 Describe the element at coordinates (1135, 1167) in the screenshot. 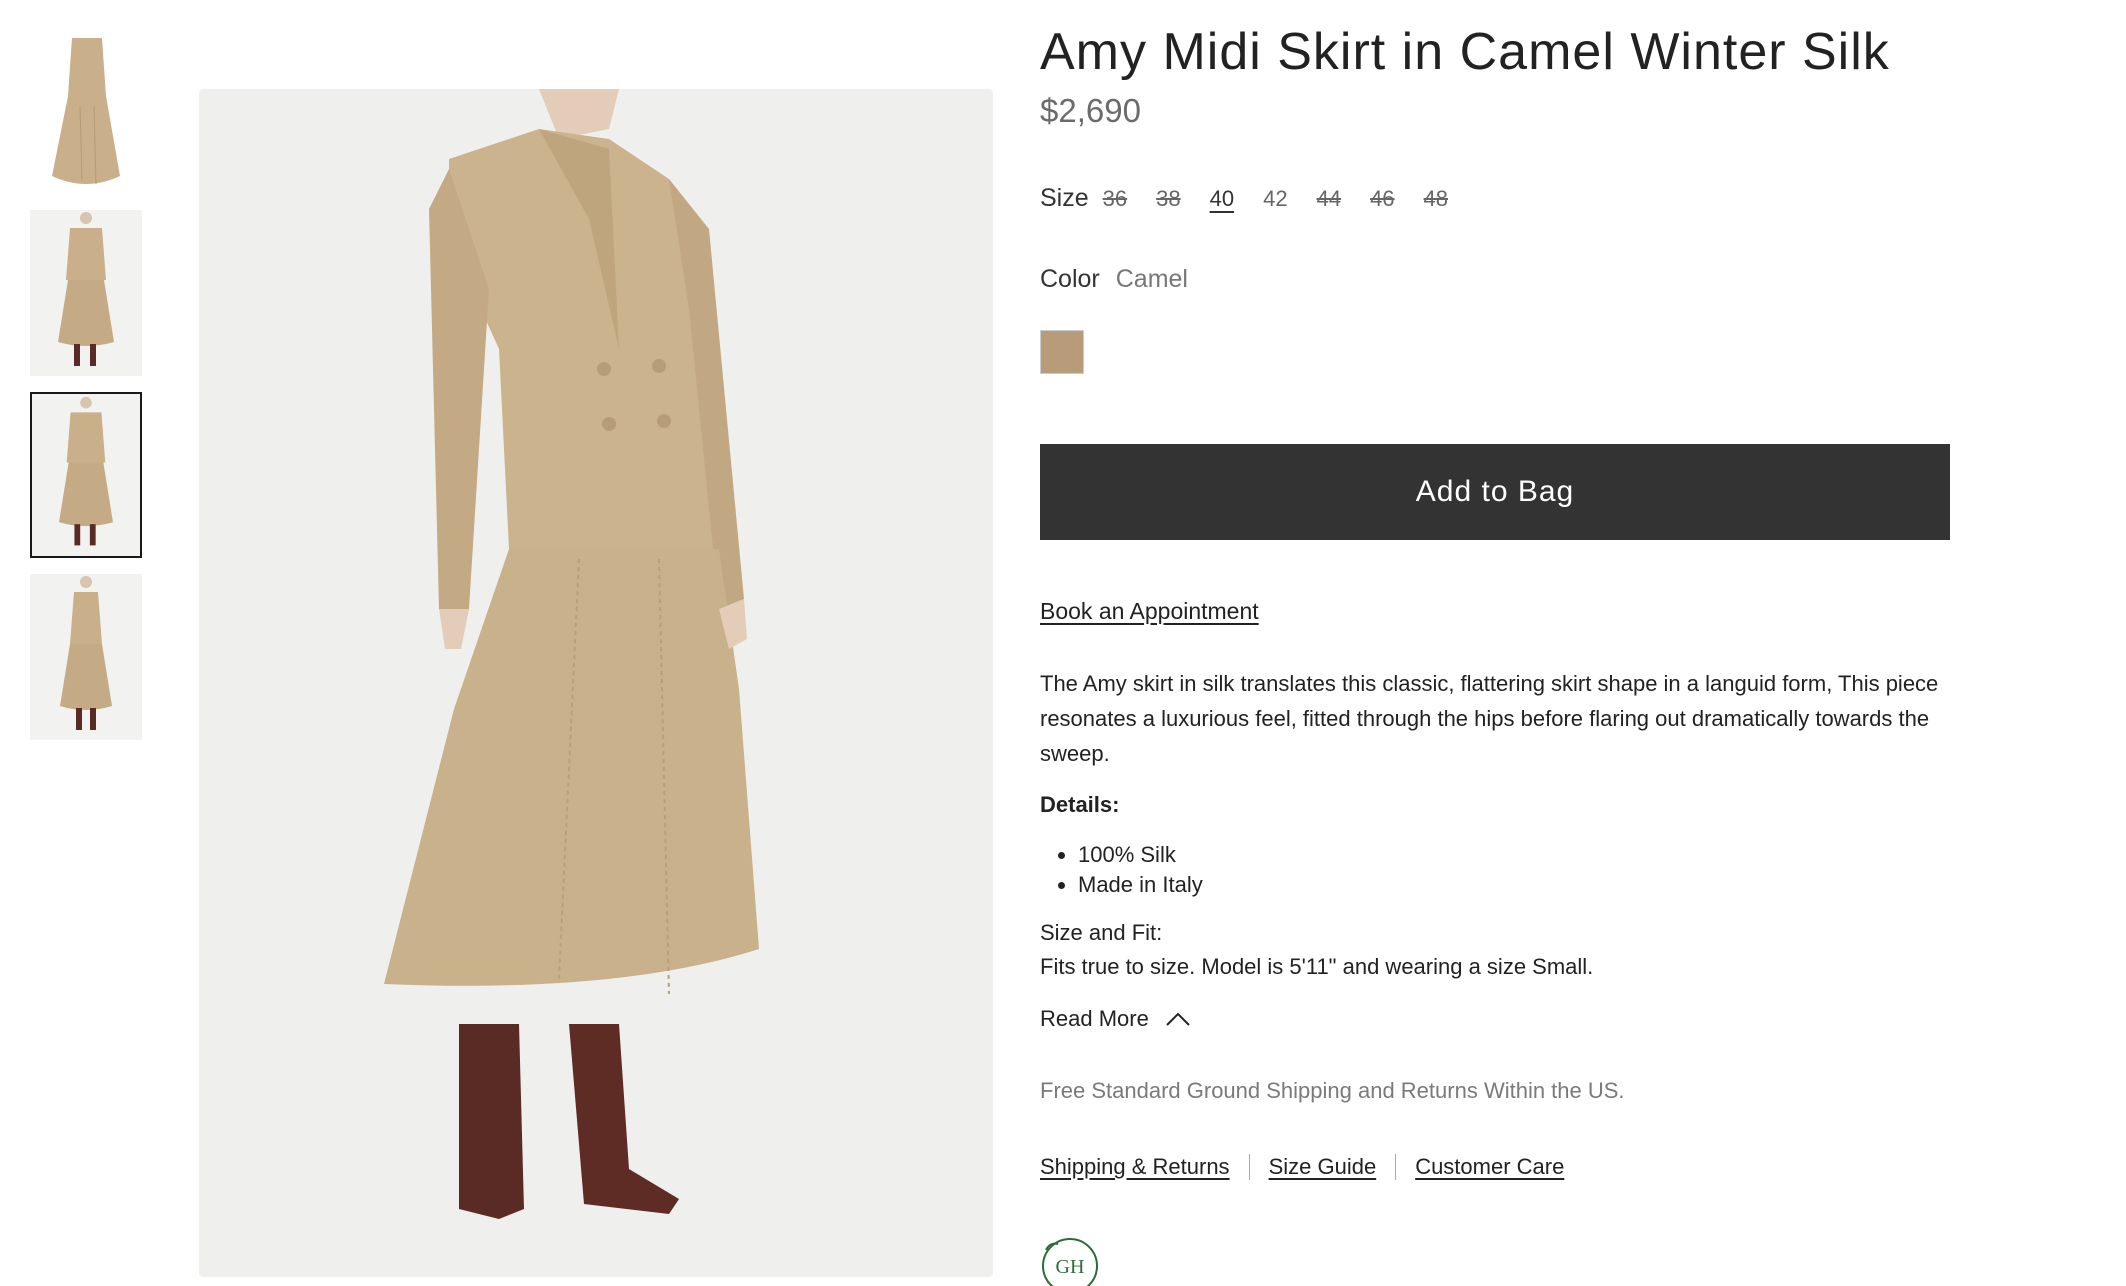

I see `shipping-returns-link: Shipping & Returns` at that location.